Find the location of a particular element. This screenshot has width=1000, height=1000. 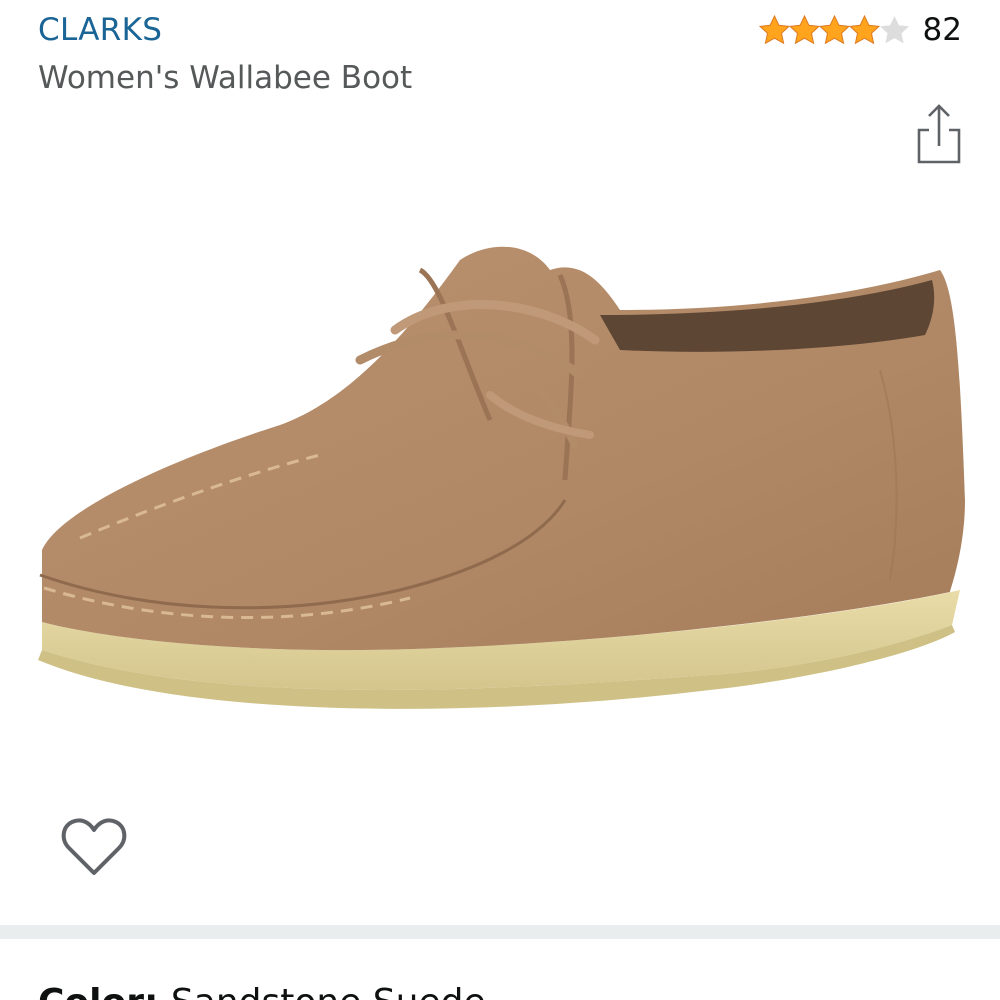

rating-summary: 82 is located at coordinates (860, 30).